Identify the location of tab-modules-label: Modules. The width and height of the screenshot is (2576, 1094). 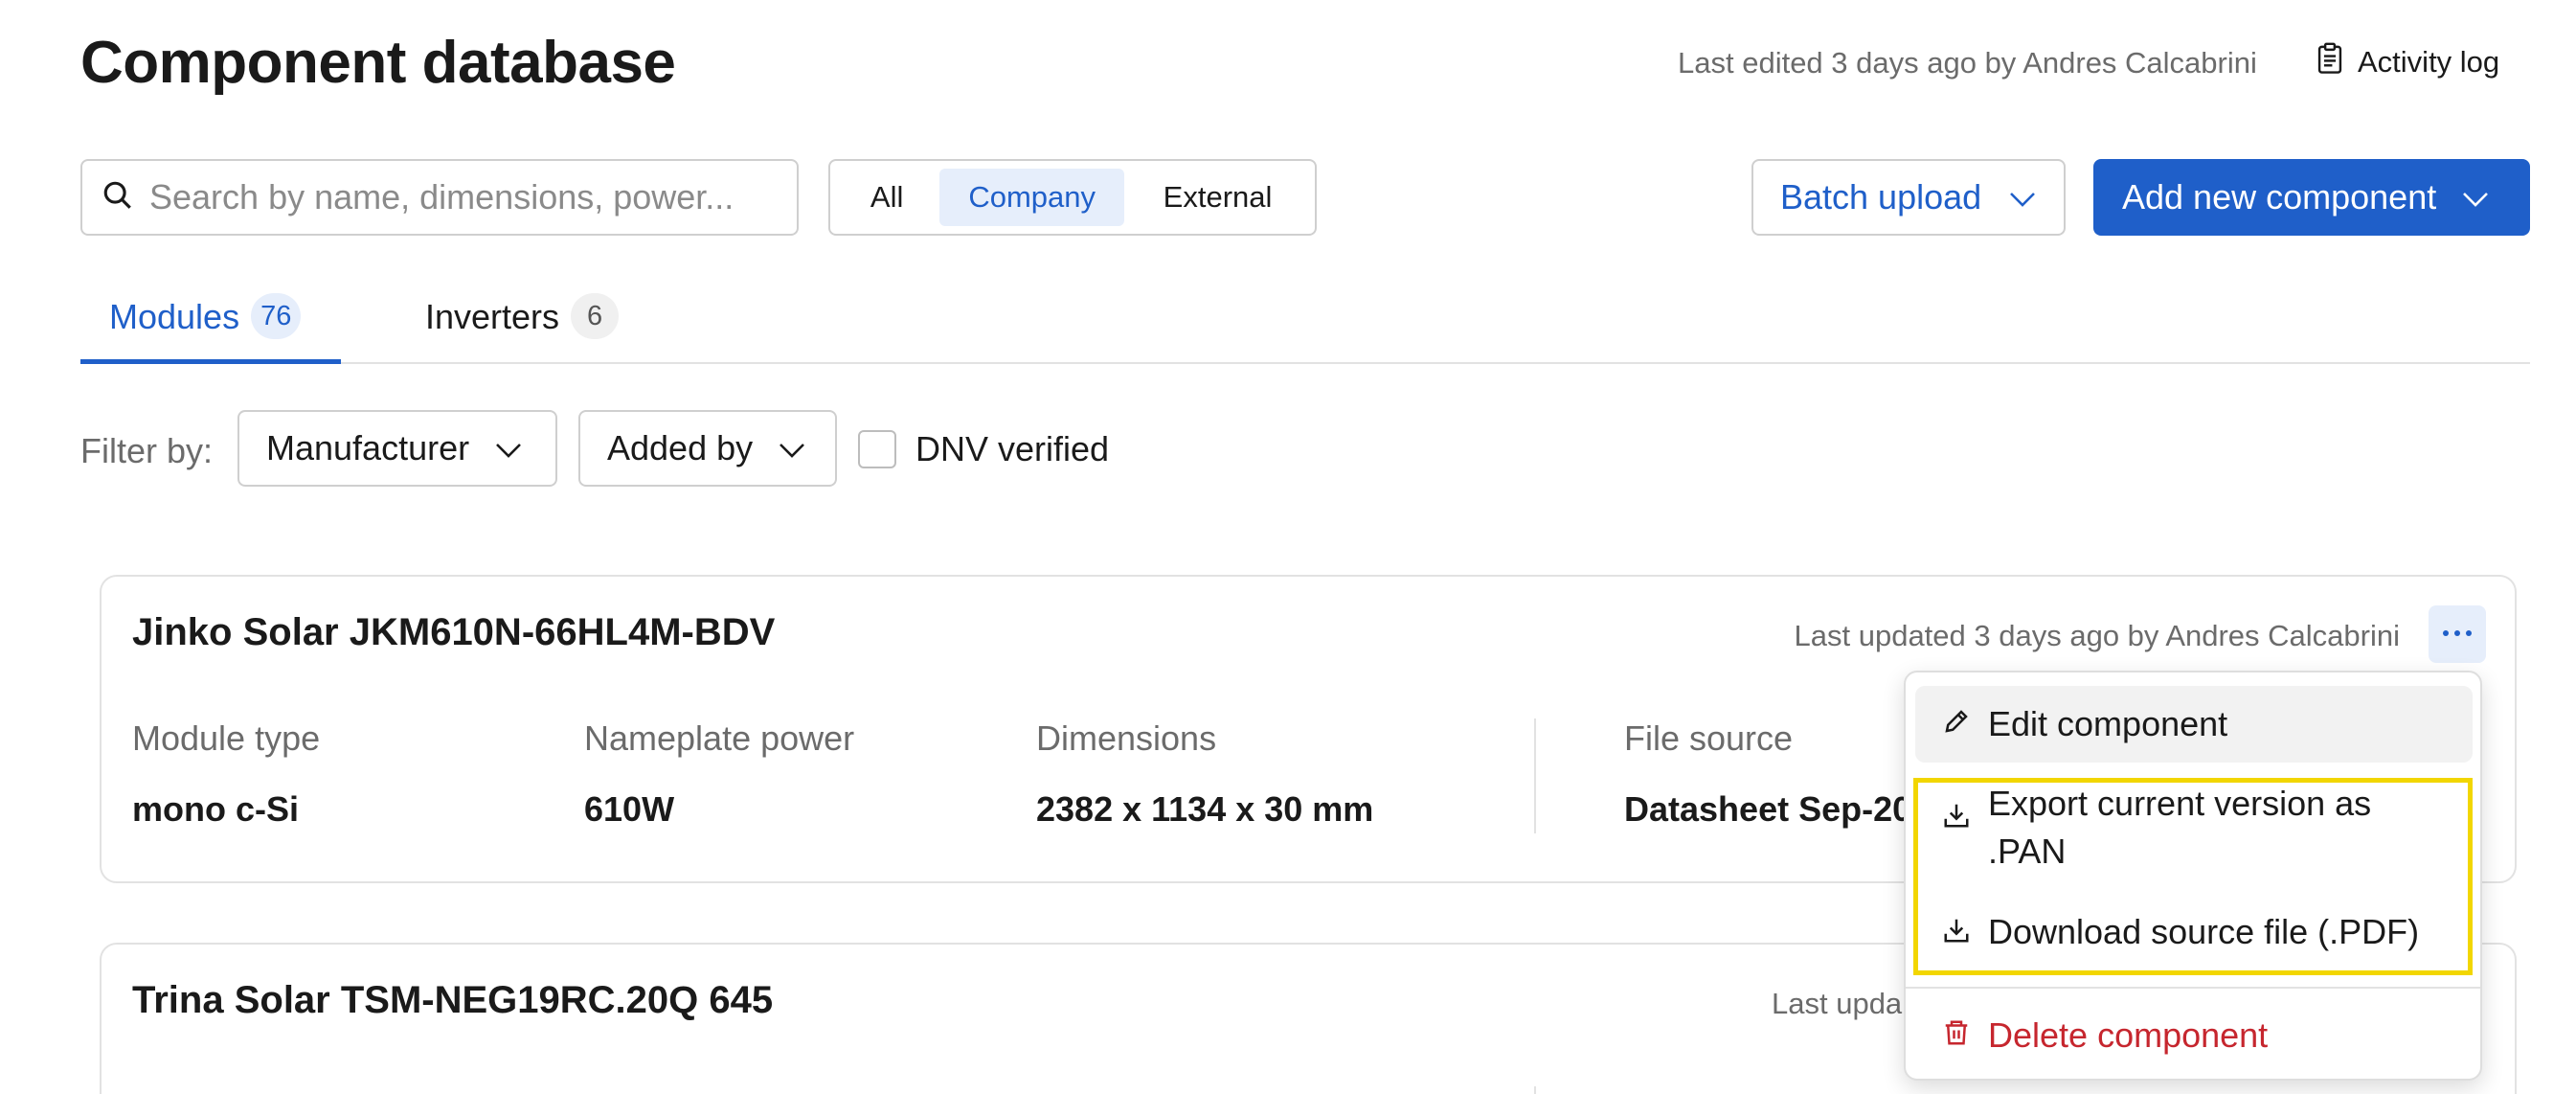
(174, 316).